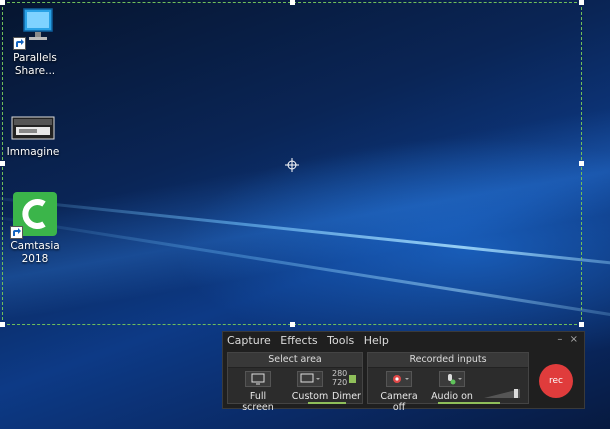  I want to click on full-screen-label: Full screen, so click(258, 402).